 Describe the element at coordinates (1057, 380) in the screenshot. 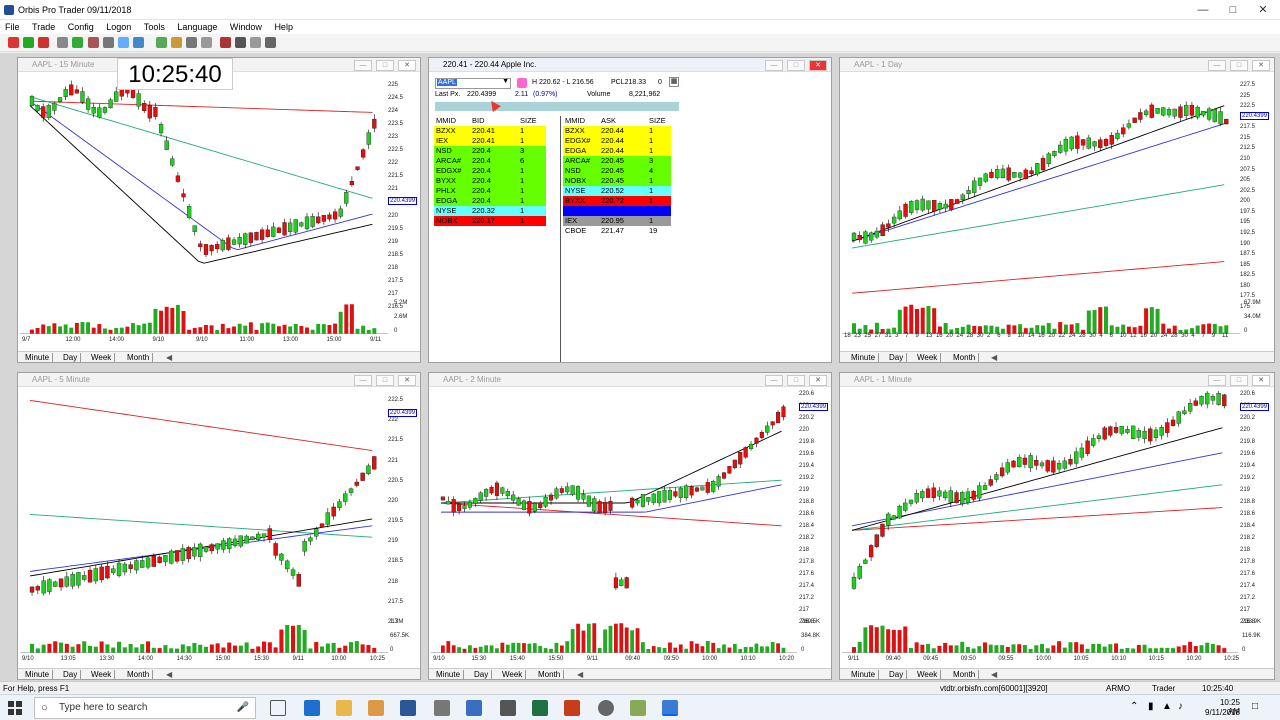

I see `panel-titlebar: AAPL - 1 Minute — □ ✕` at that location.